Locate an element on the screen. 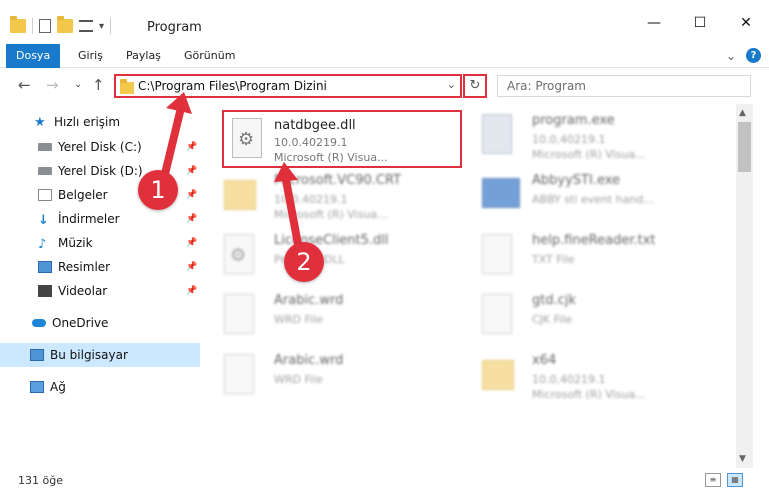 The width and height of the screenshot is (769, 501). qat-dropdown-icon: ▾ is located at coordinates (101, 26).